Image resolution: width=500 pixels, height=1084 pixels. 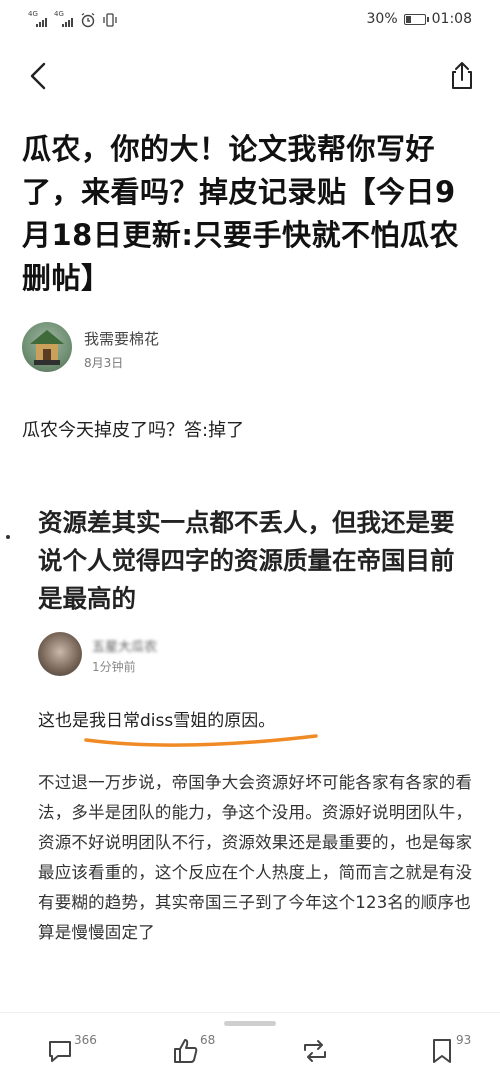 What do you see at coordinates (114, 667) in the screenshot?
I see `embedded-time: 1分钟前` at bounding box center [114, 667].